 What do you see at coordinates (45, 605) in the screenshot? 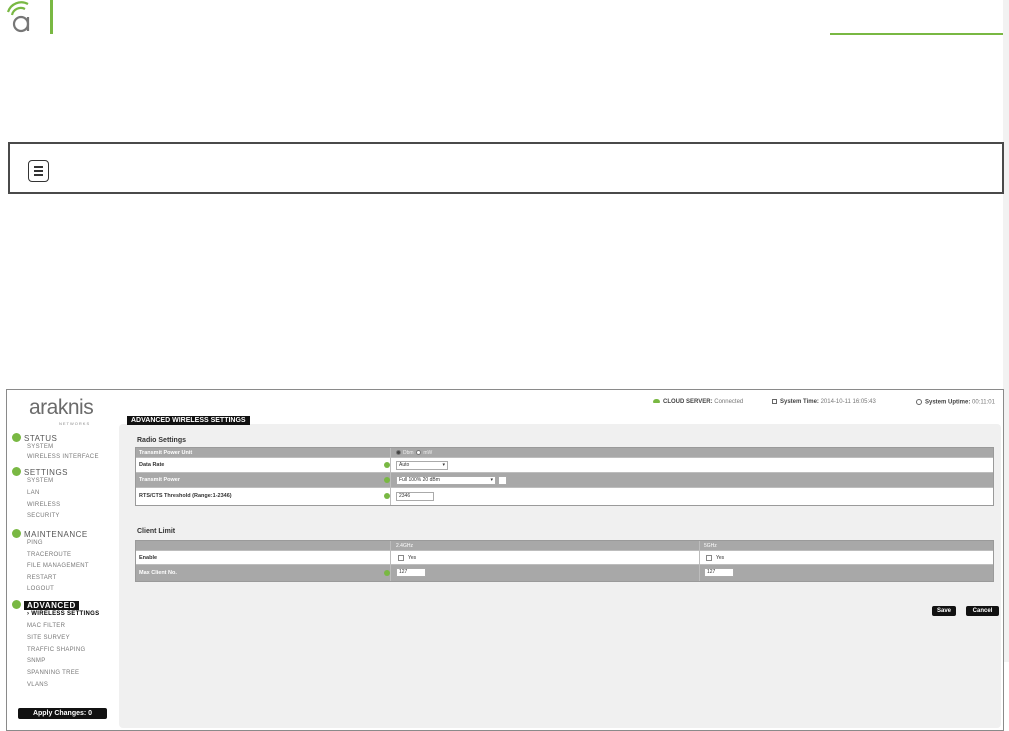
I see `sidebar-section-advanced: ADVANCED` at bounding box center [45, 605].